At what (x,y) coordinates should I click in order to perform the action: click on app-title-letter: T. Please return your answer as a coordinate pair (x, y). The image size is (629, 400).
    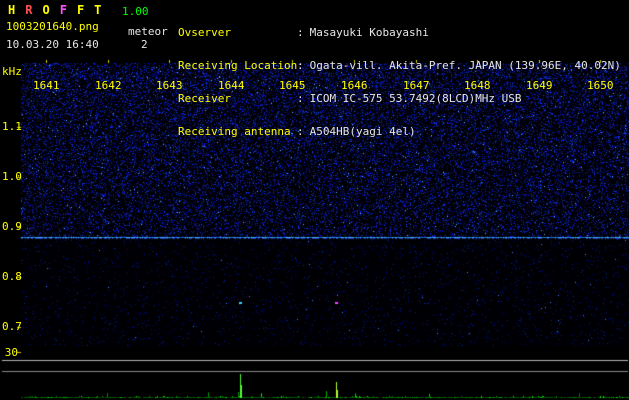
    Looking at the image, I should click on (103, 10).